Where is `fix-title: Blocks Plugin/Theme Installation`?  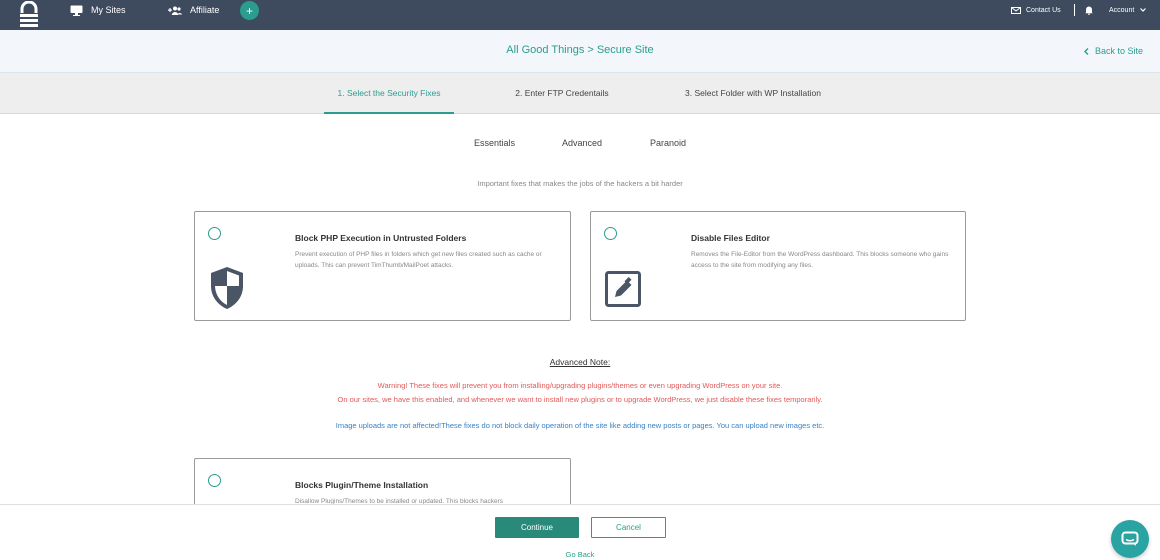
fix-title: Blocks Plugin/Theme Installation is located at coordinates (362, 485).